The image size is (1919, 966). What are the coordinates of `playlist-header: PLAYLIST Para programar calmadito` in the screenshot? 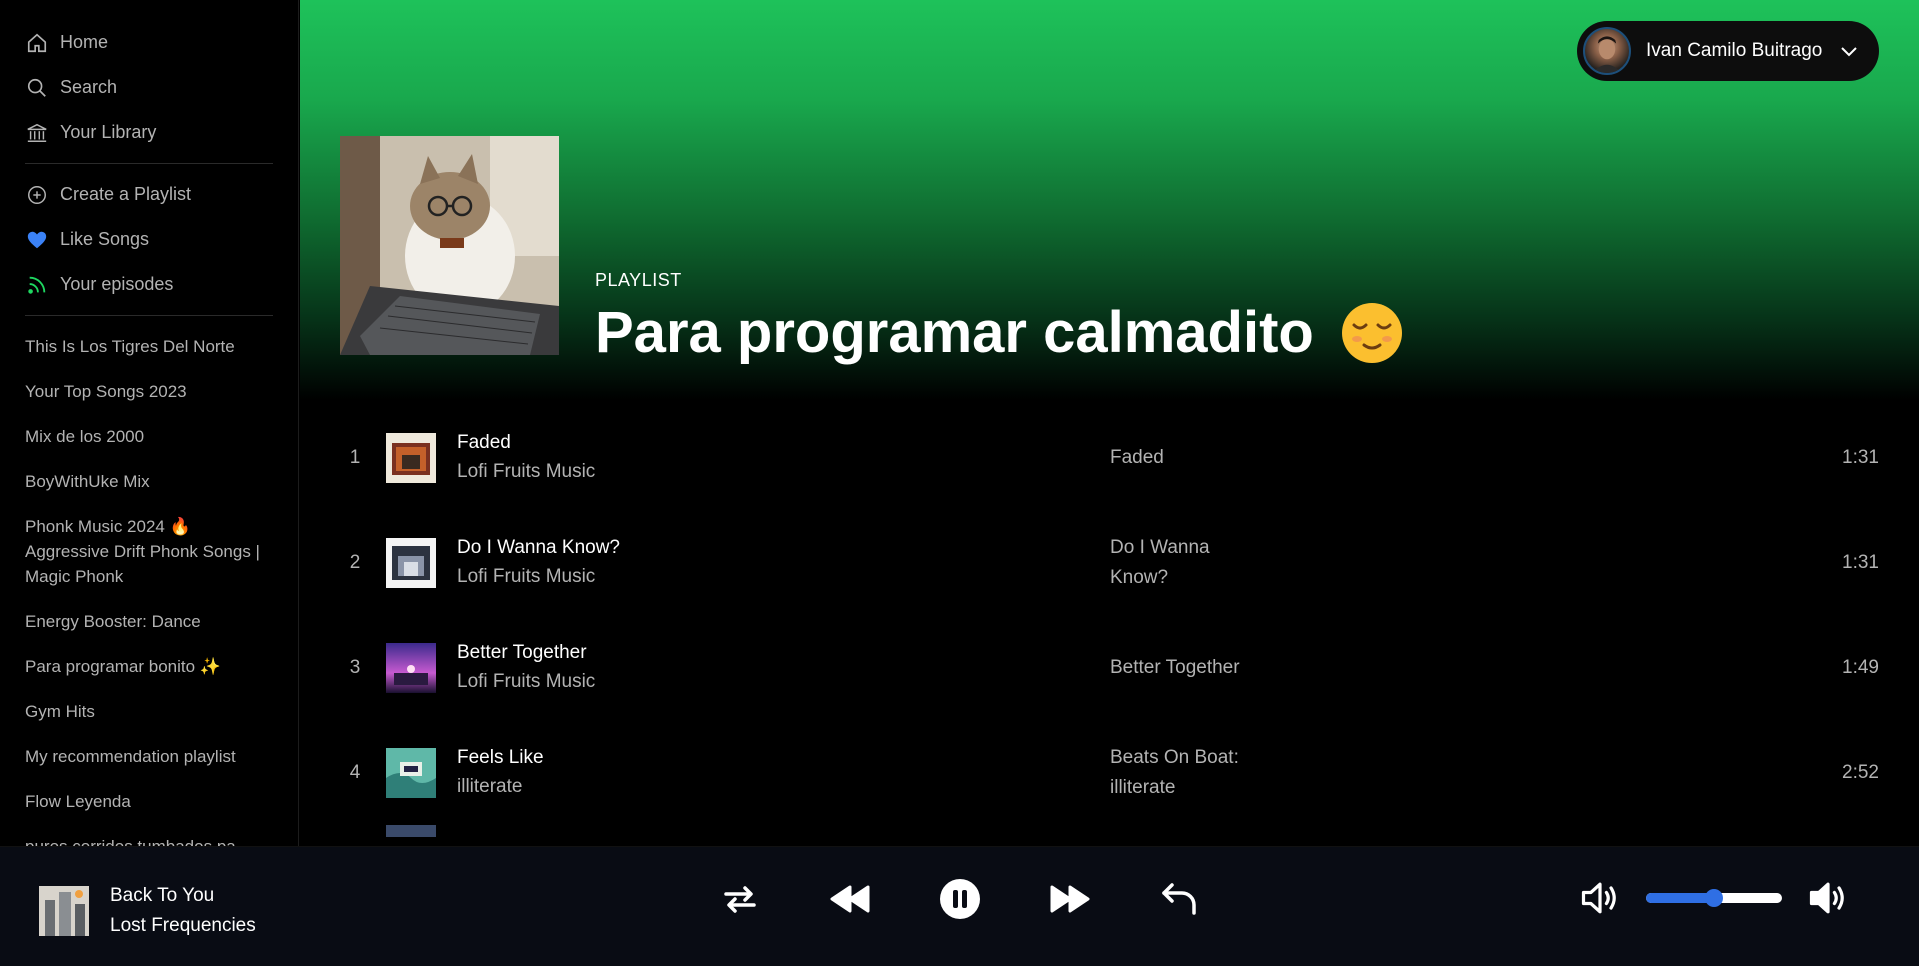 It's located at (999, 318).